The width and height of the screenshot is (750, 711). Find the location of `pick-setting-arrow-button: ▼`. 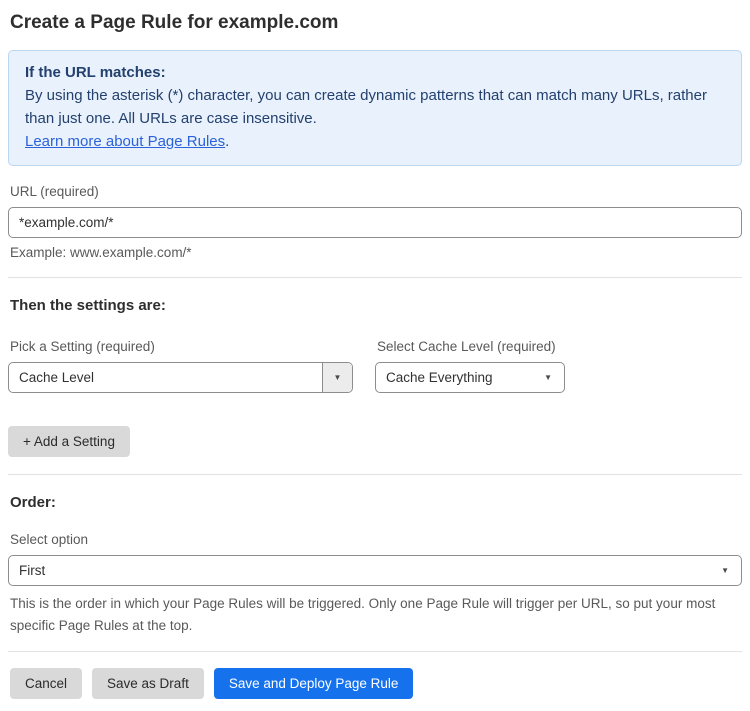

pick-setting-arrow-button: ▼ is located at coordinates (337, 377).